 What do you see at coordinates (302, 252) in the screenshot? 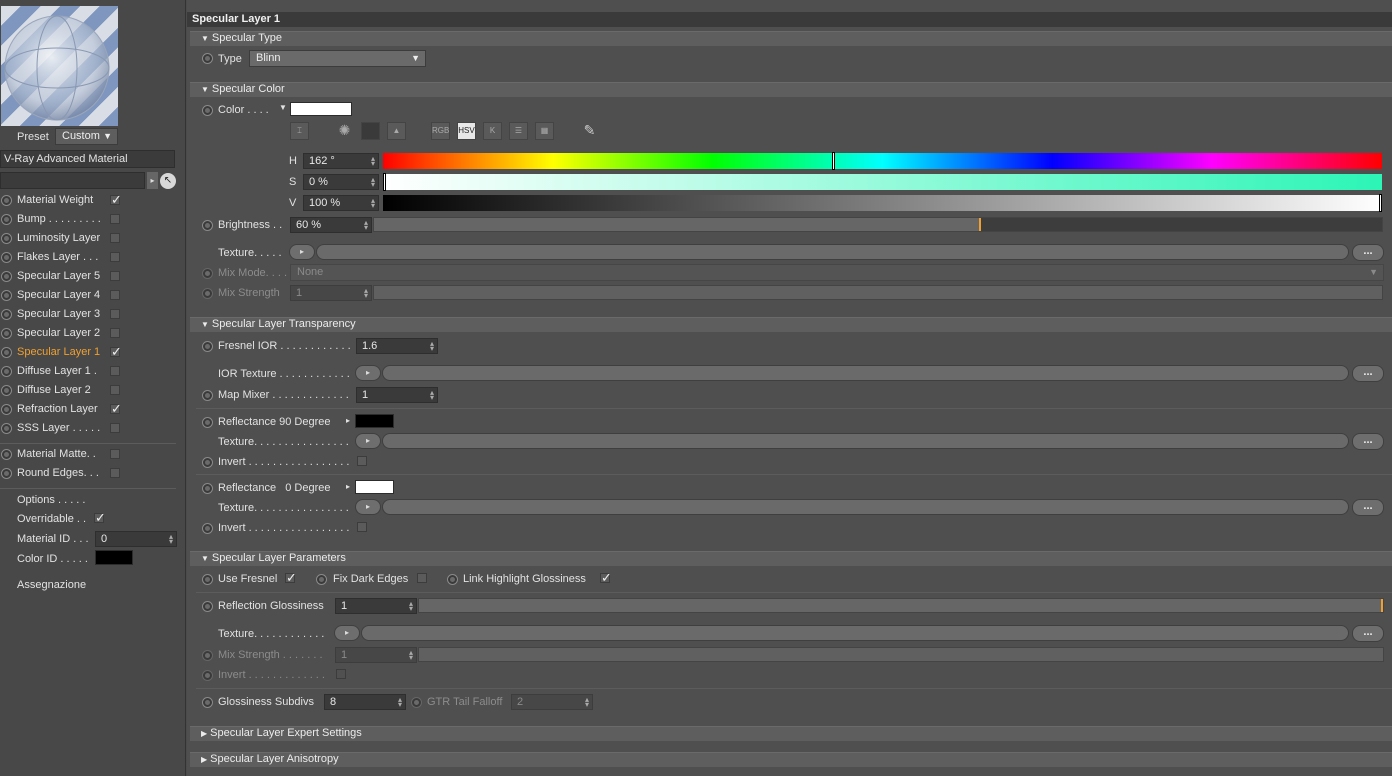
I see `color-texture-button: ▸` at bounding box center [302, 252].